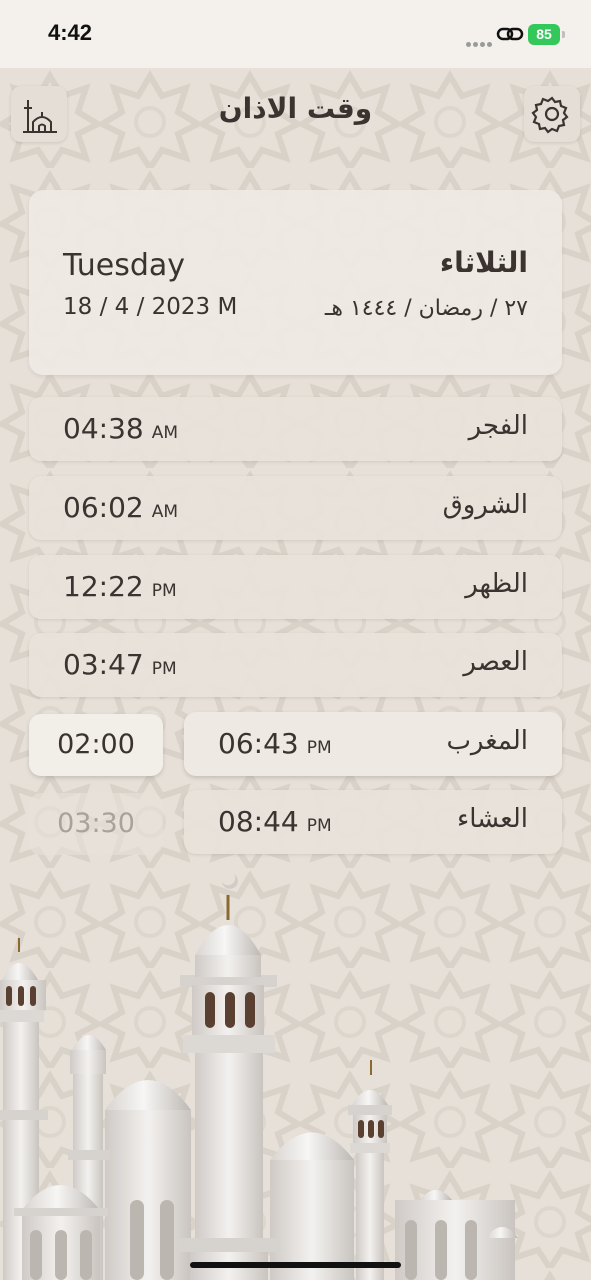  Describe the element at coordinates (295, 665) in the screenshot. I see `prayer-row-asr: 03:47 PM العصر` at that location.